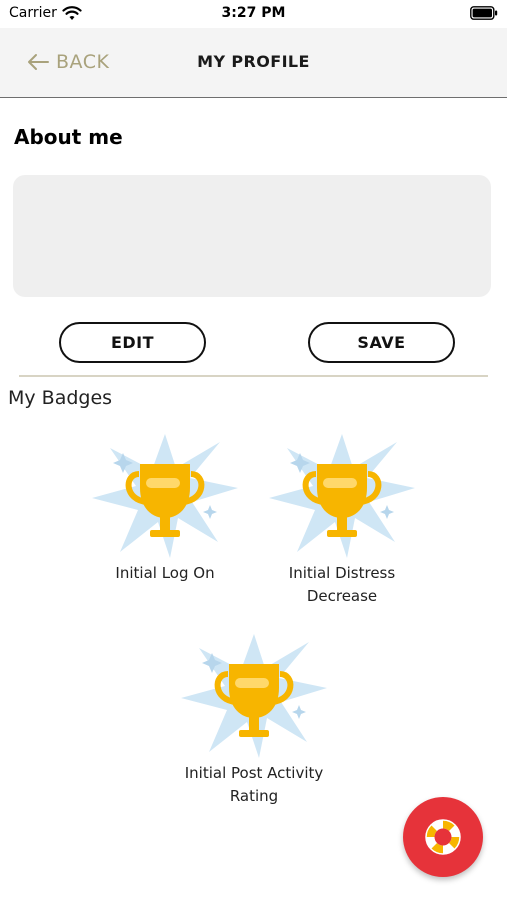 This screenshot has height=900, width=507. I want to click on divider, so click(253, 376).